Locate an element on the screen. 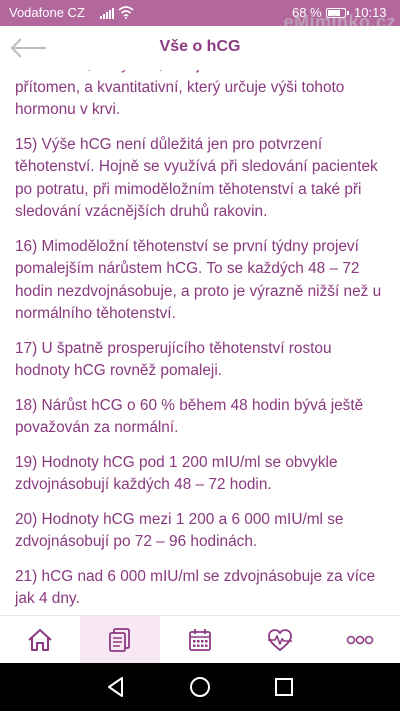 The height and width of the screenshot is (711, 400). articles-icon is located at coordinates (119, 640).